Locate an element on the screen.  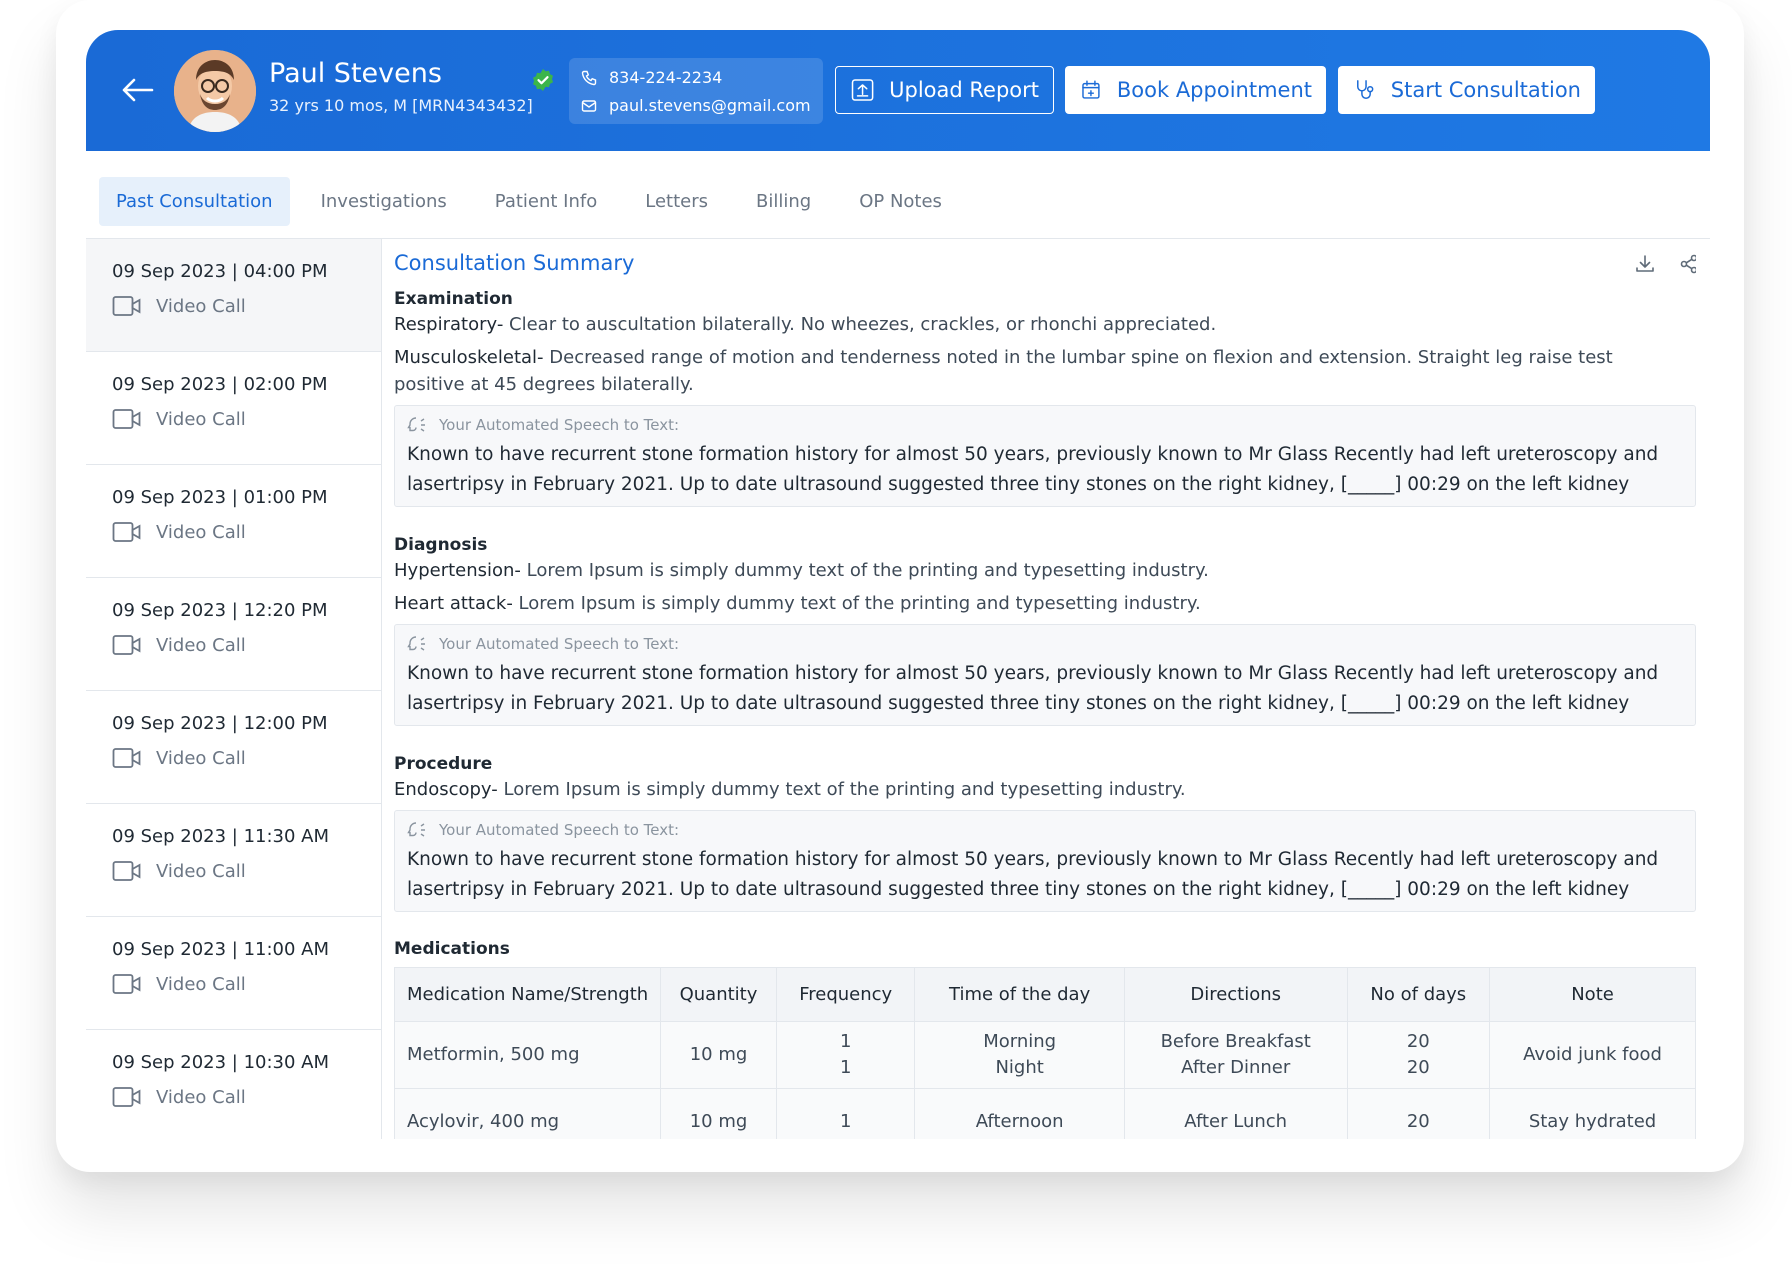
item-label: Musculoskeletal- is located at coordinates (469, 357).